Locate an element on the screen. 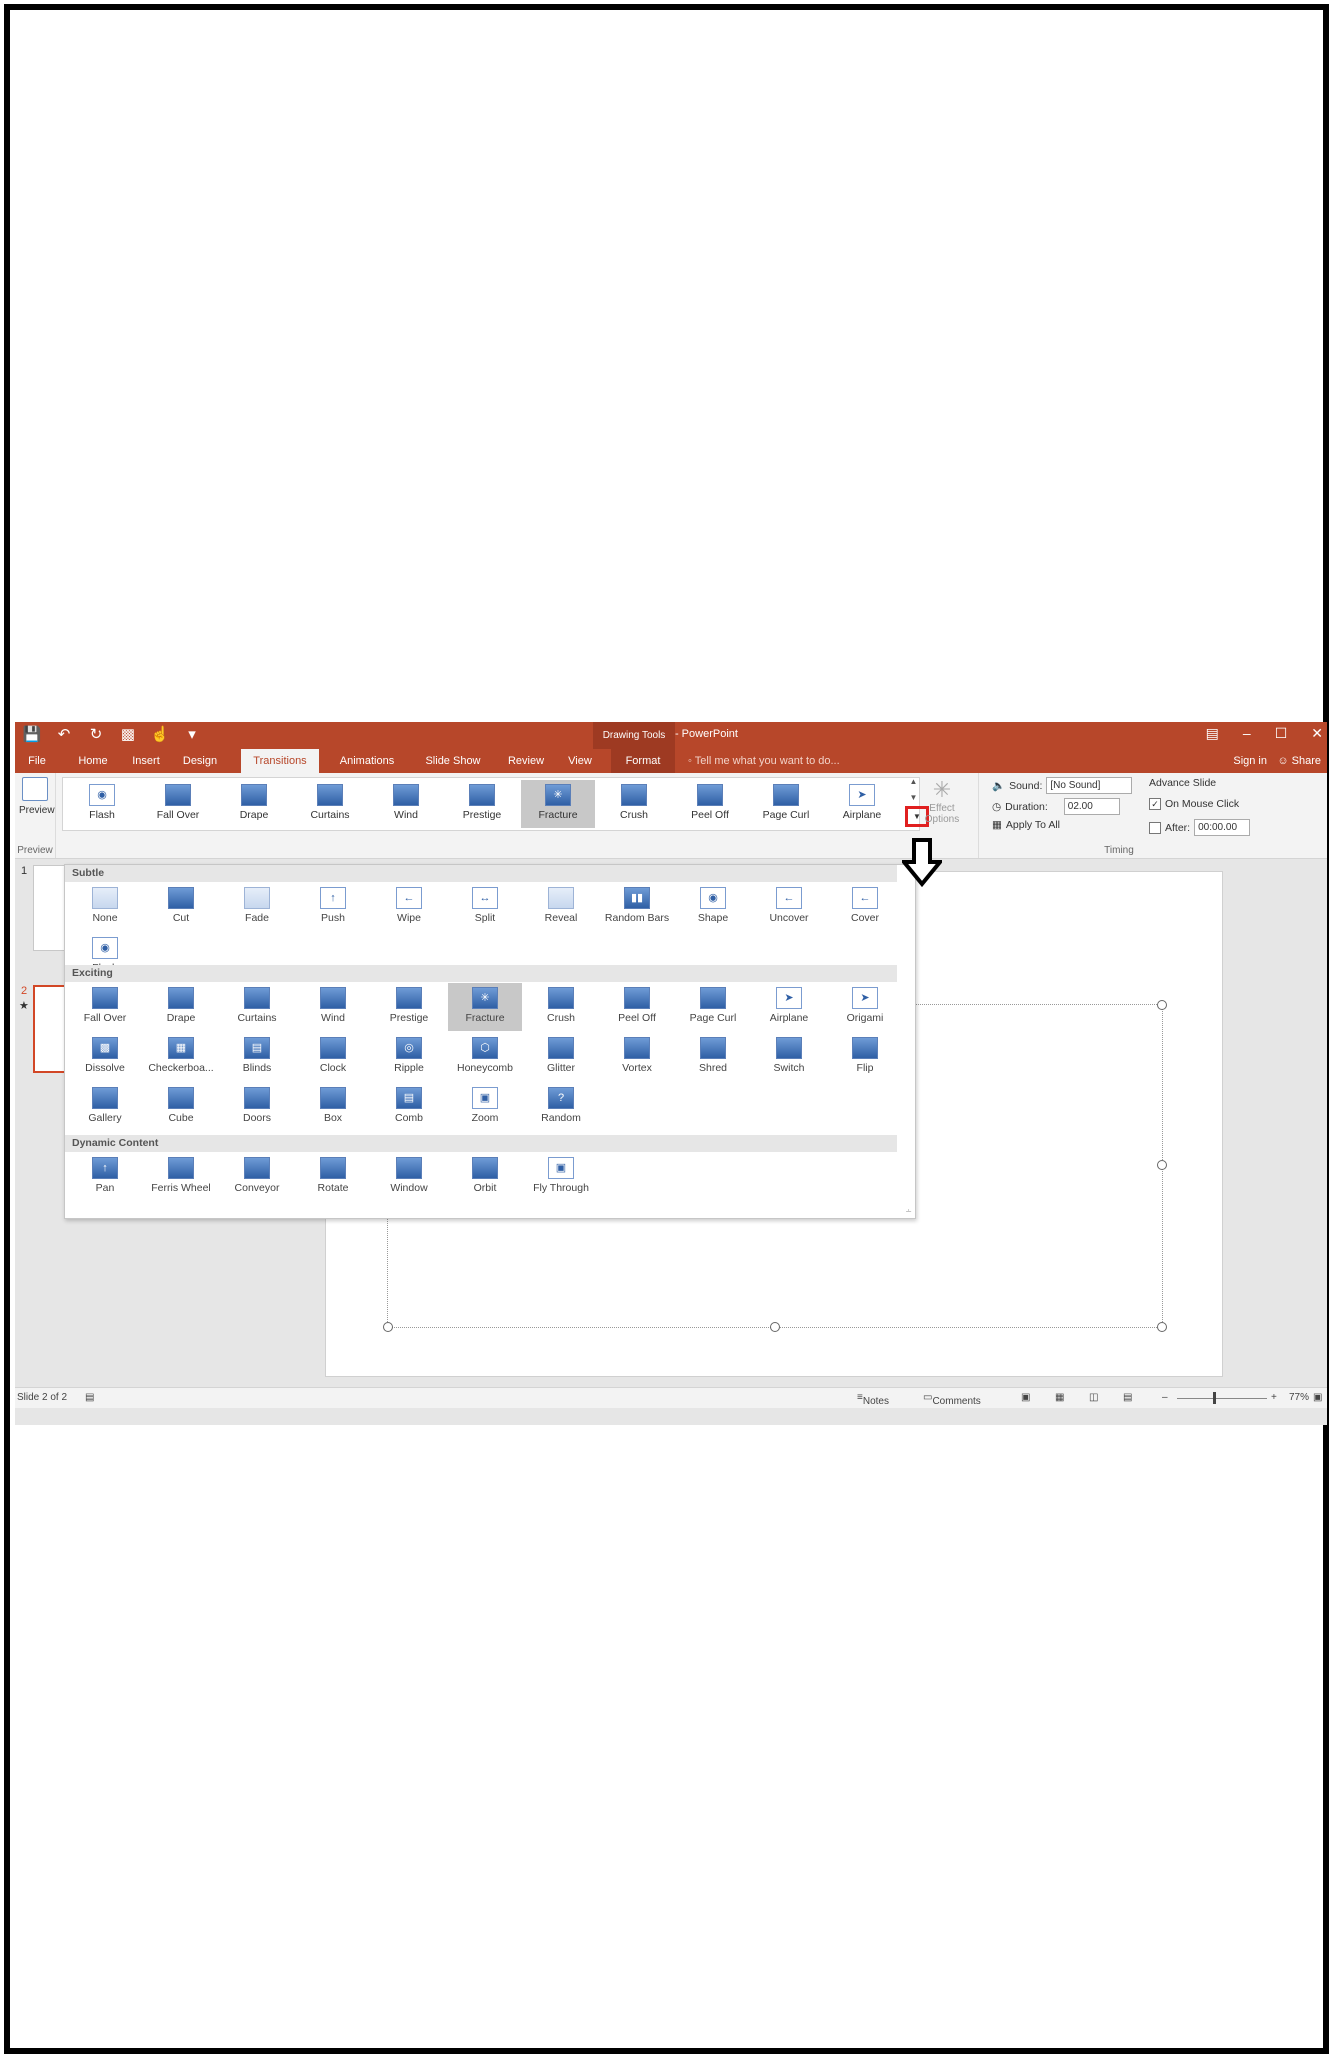 This screenshot has height=2062, width=1341. zoom-level: 77% is located at coordinates (1299, 1397).